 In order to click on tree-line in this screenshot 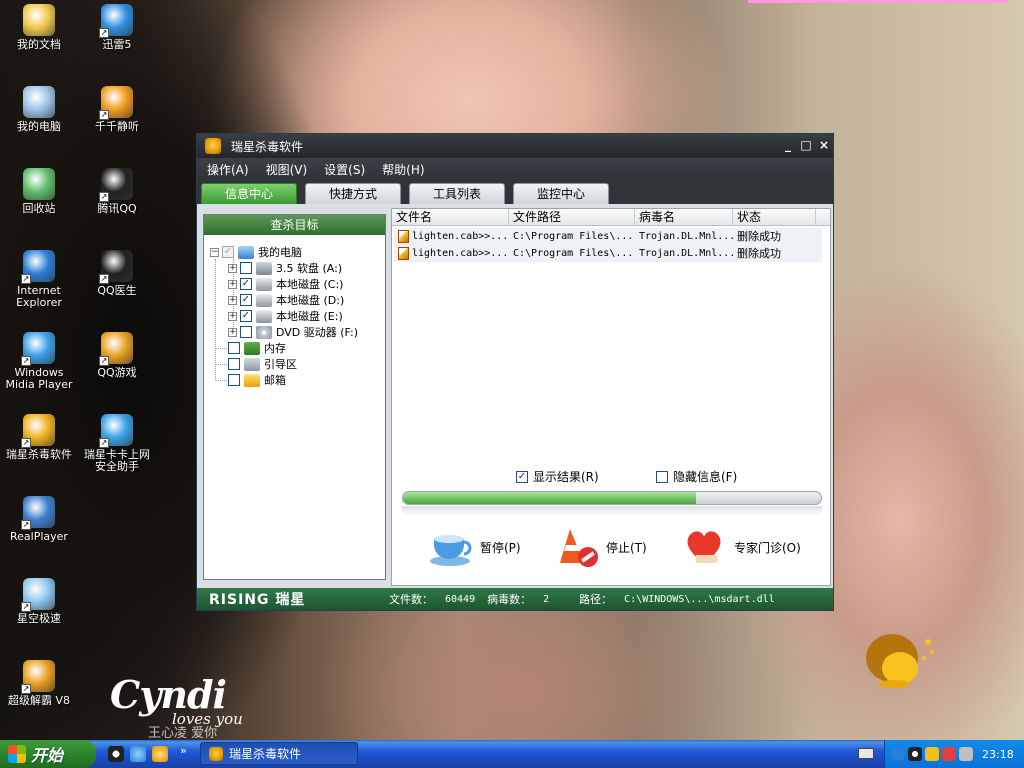, I will do `click(222, 364)`.